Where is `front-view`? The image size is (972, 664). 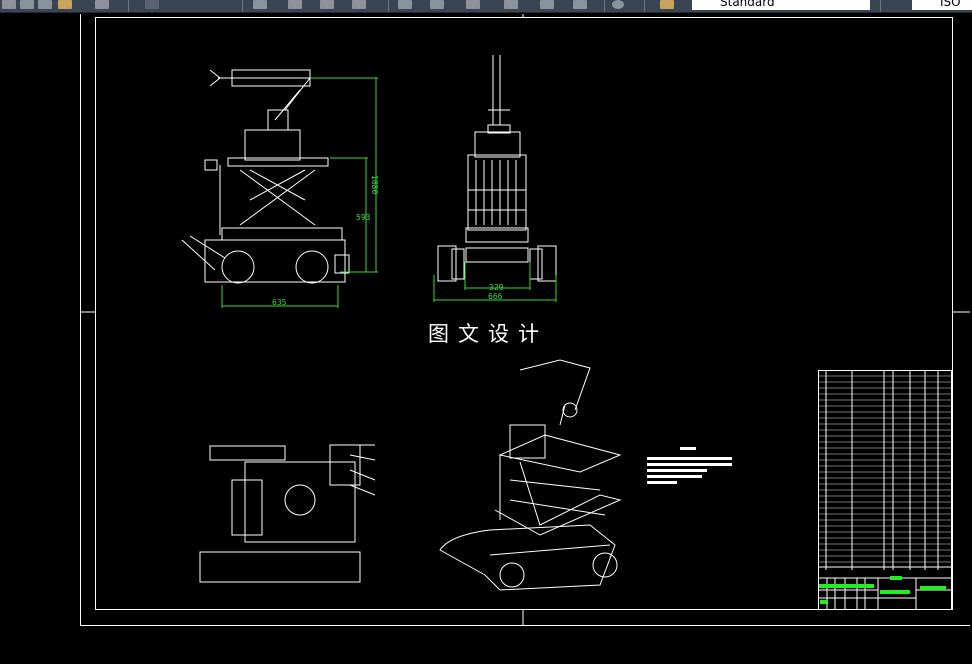 front-view is located at coordinates (497, 168).